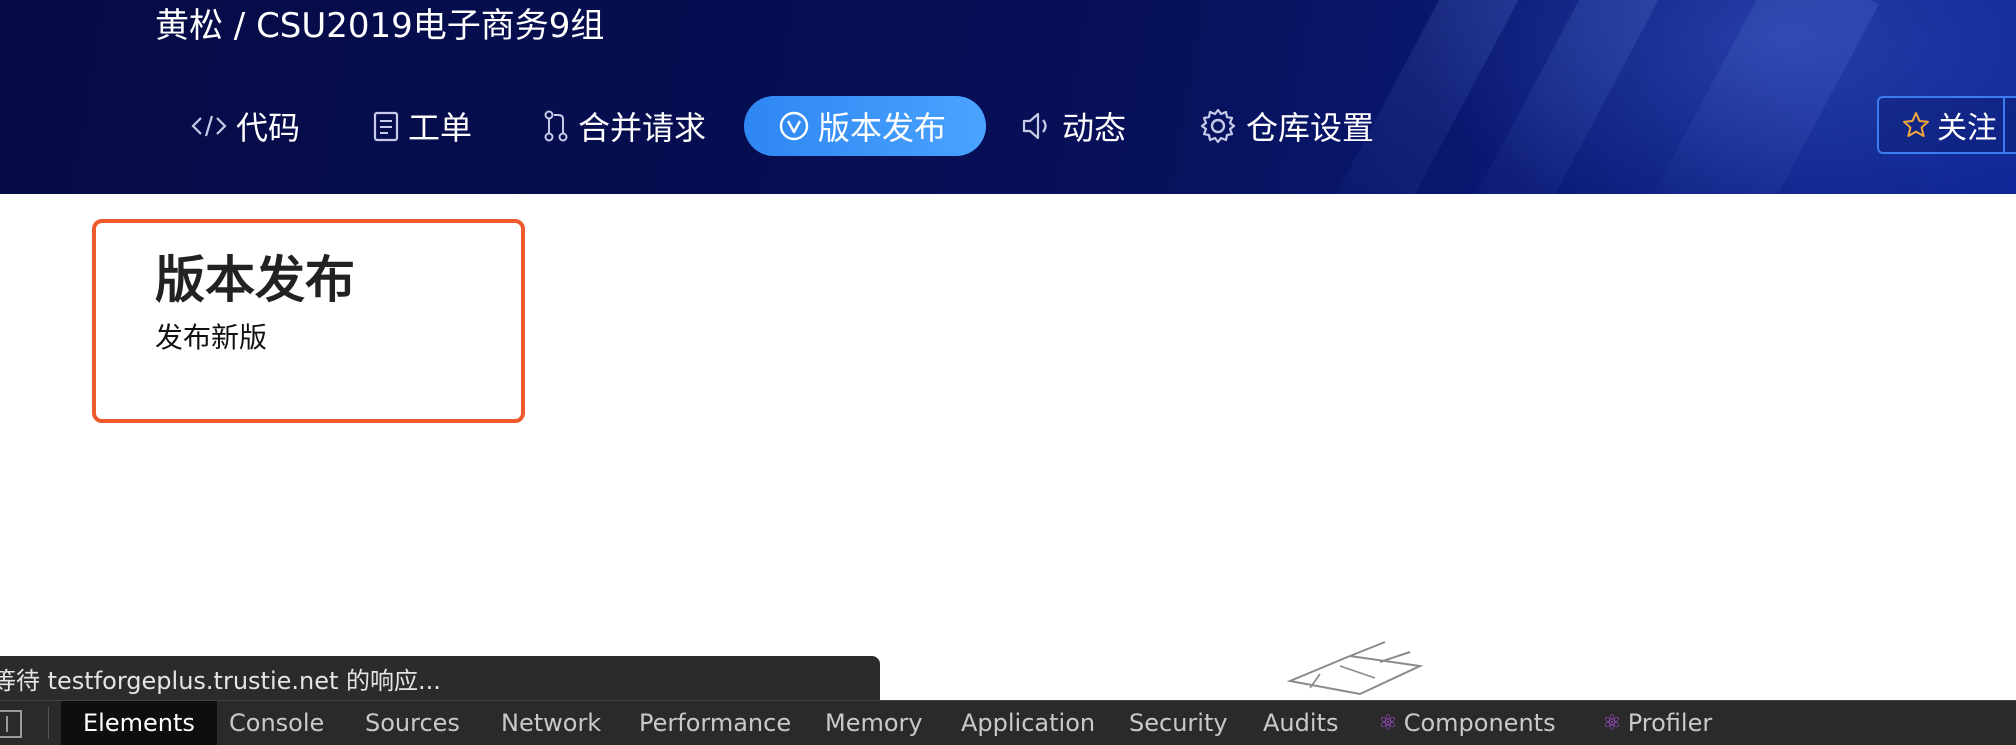 The height and width of the screenshot is (745, 2016). I want to click on tab-label: 版本发布, so click(882, 128).